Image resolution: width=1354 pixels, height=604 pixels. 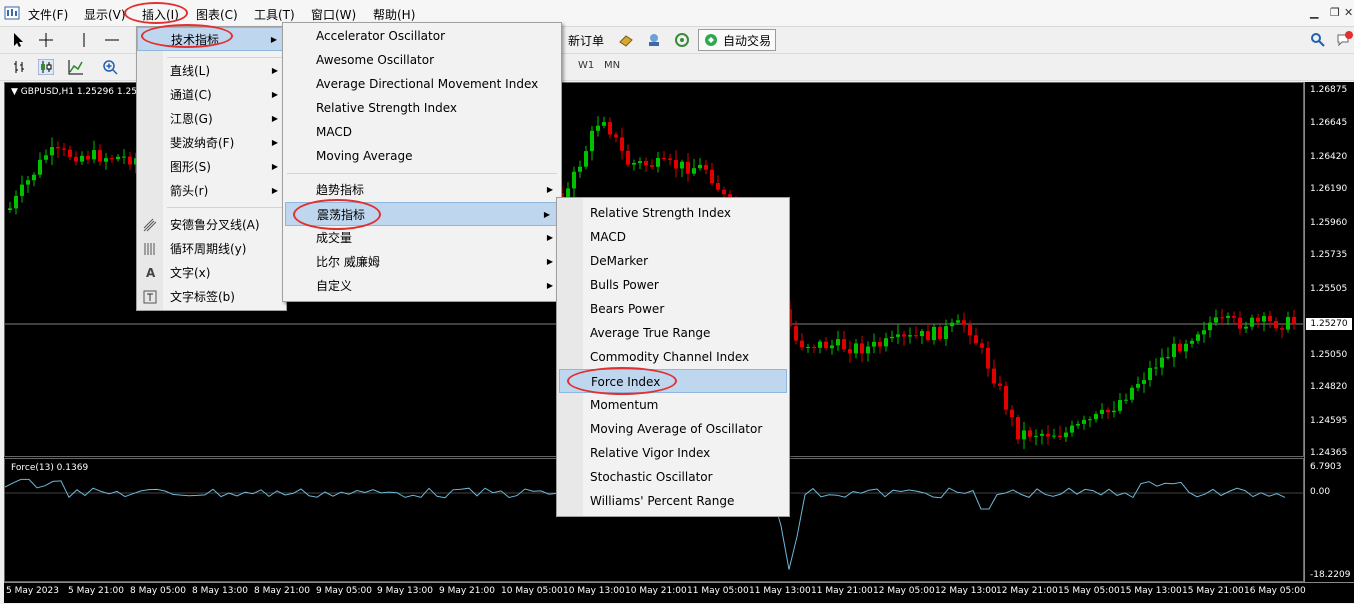 What do you see at coordinates (422, 60) in the screenshot?
I see `menu-item-awesome-oscillator: Awesome Oscillator` at bounding box center [422, 60].